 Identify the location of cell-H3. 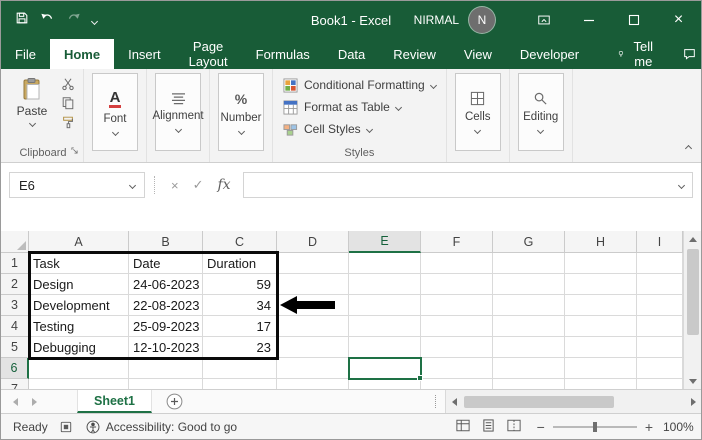
(601, 305).